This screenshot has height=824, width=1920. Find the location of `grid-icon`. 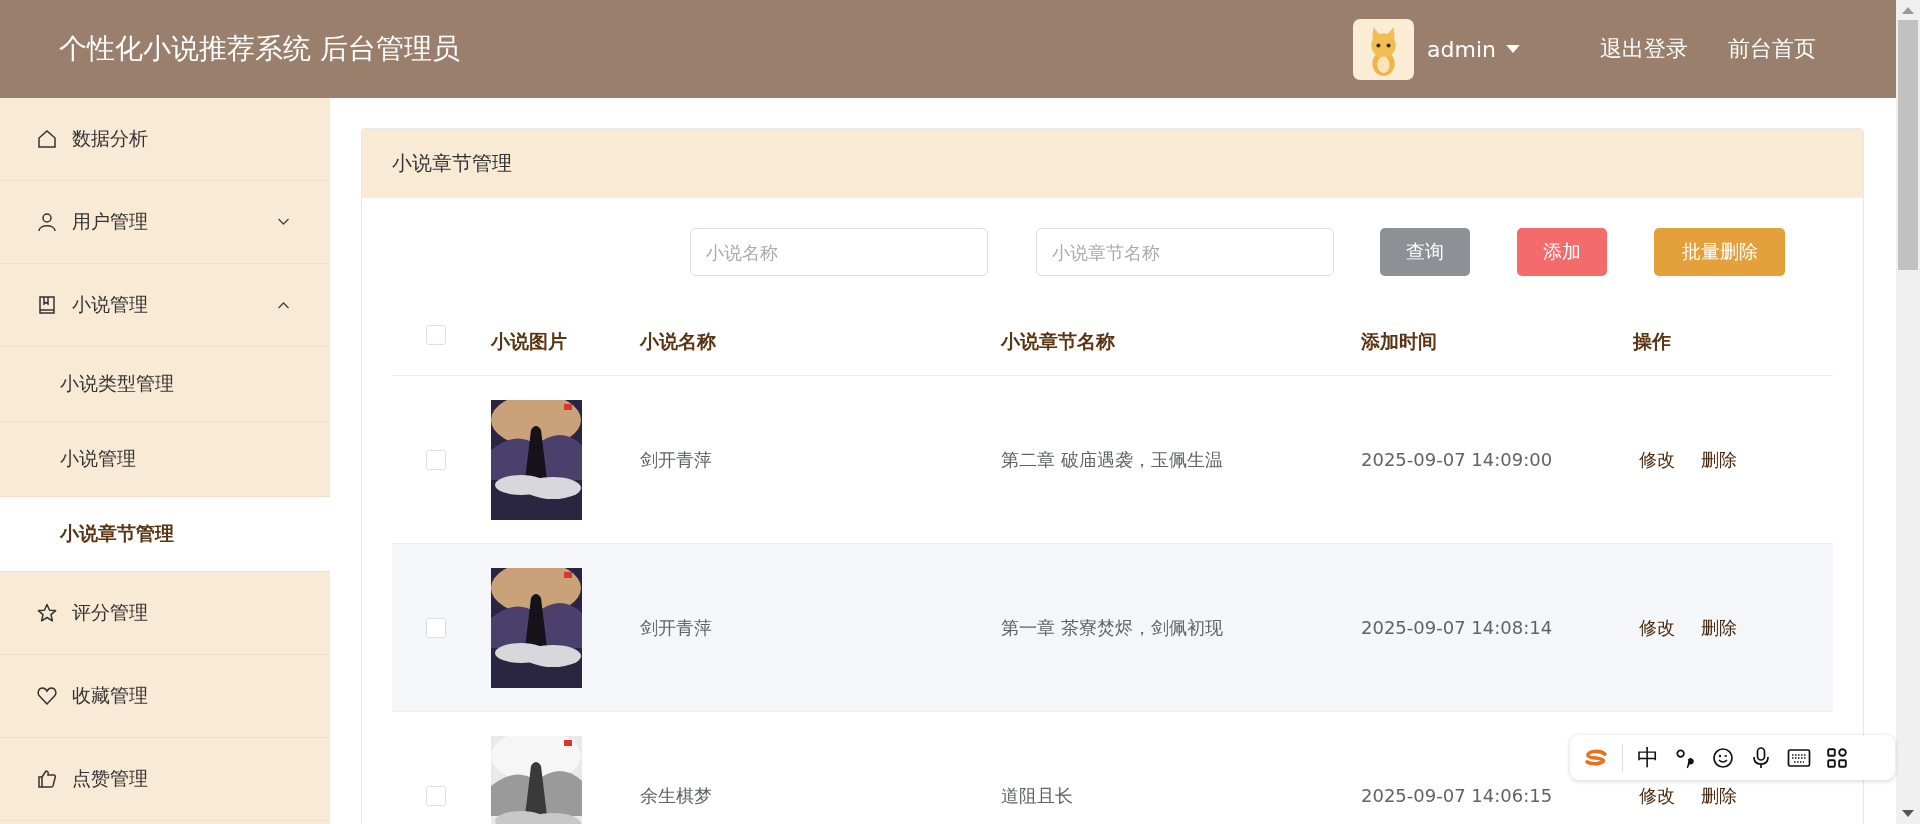

grid-icon is located at coordinates (1837, 757).